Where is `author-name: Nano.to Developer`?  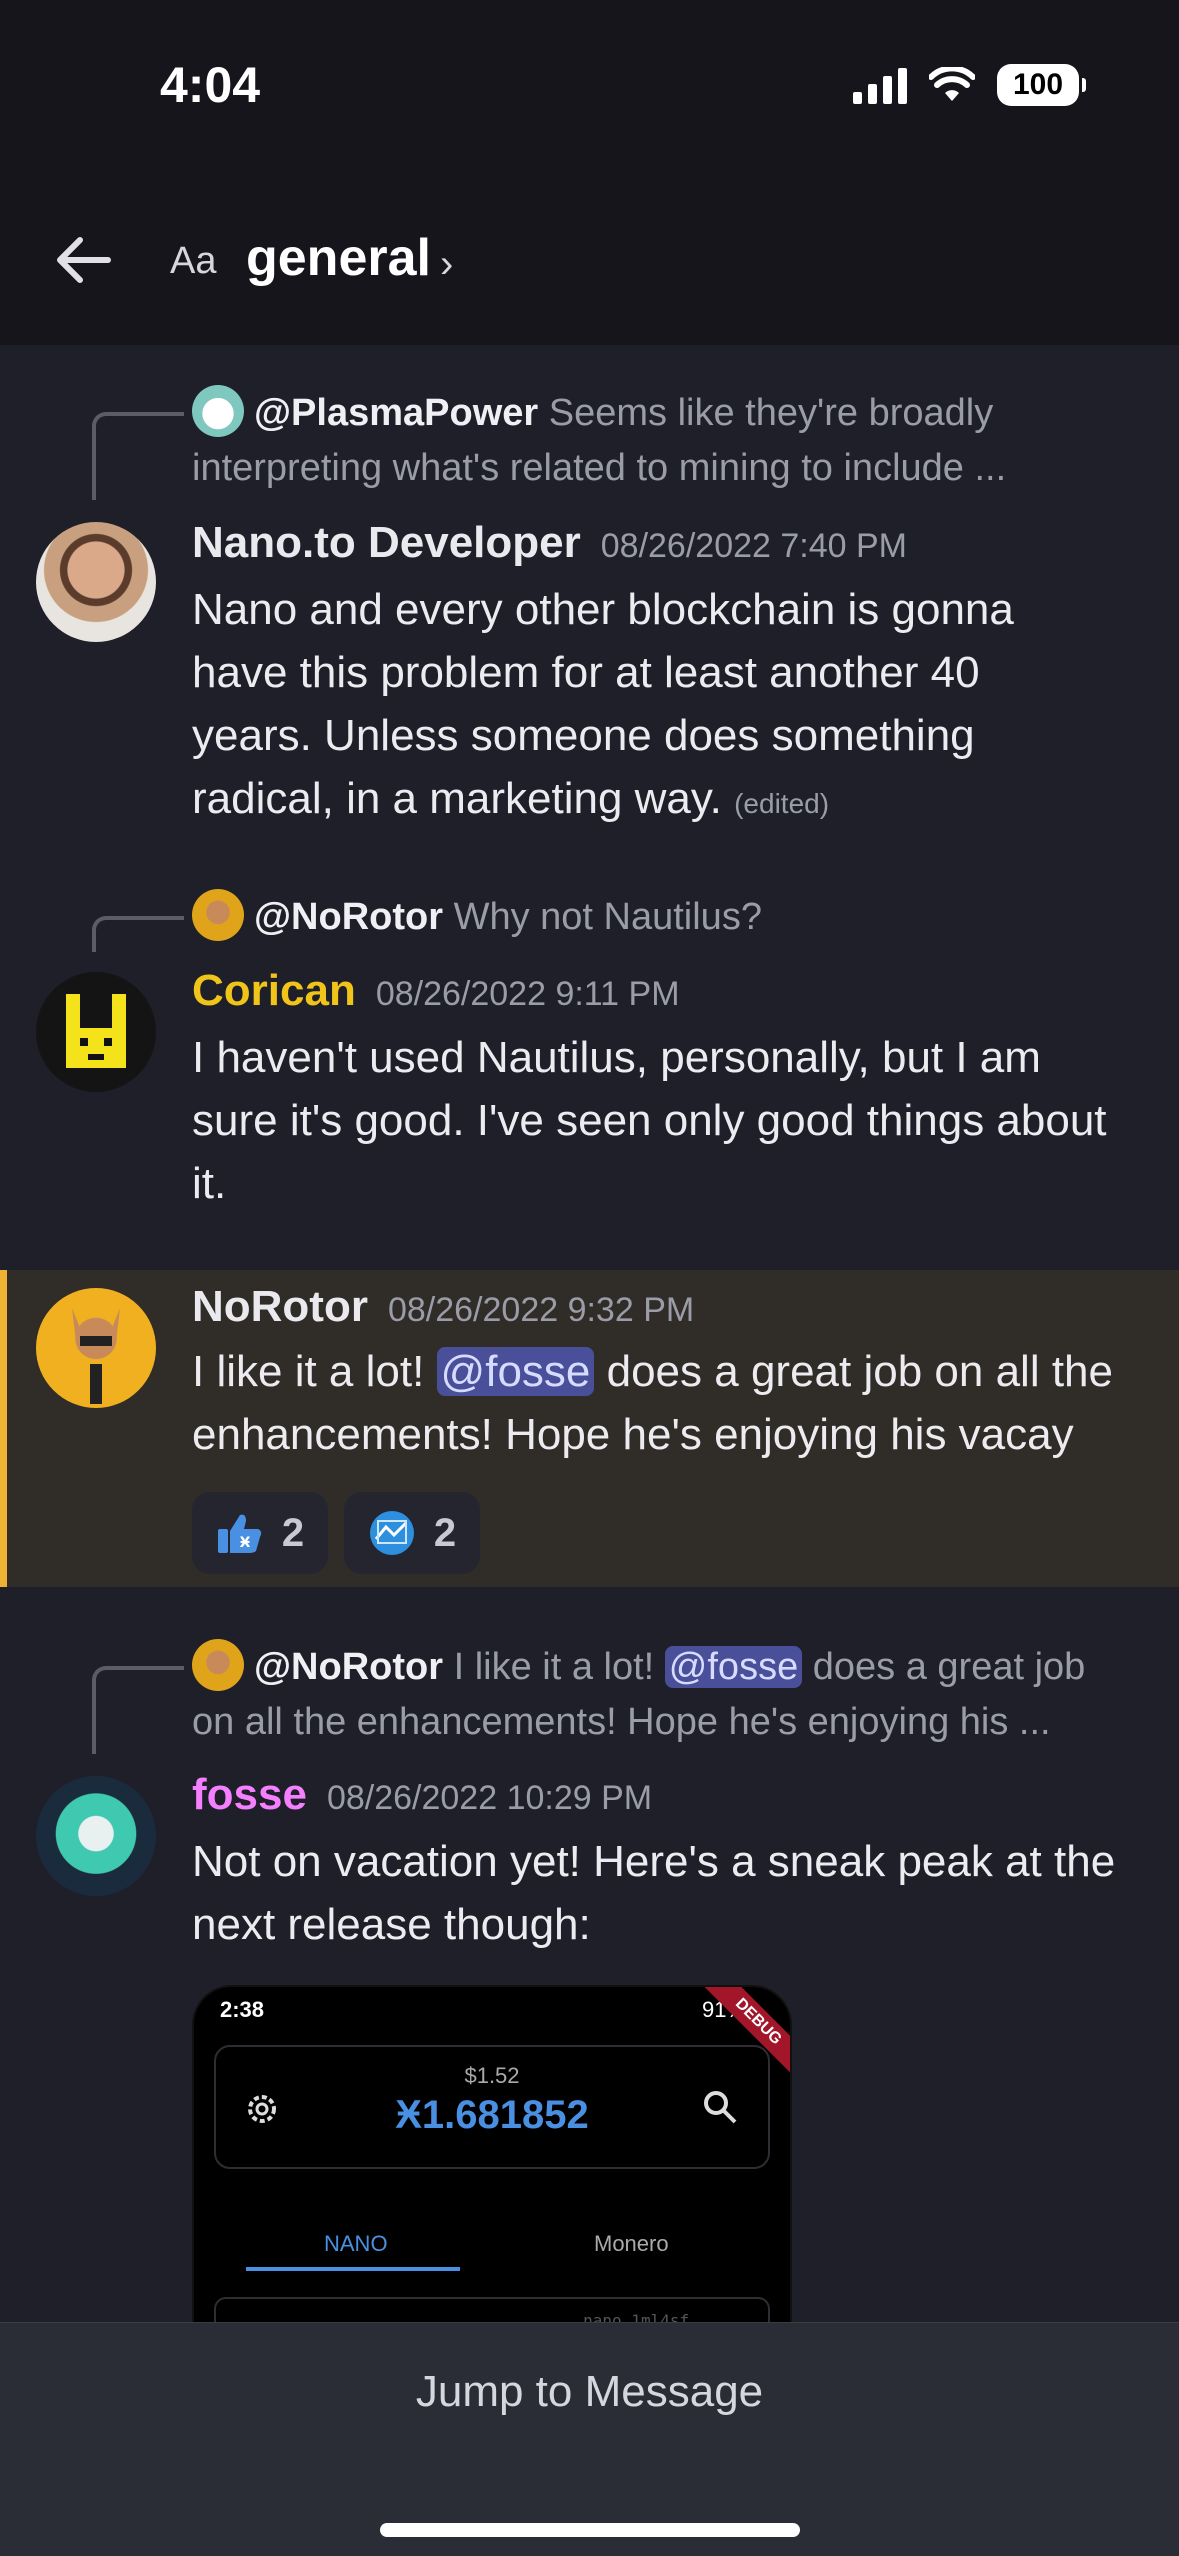
author-name: Nano.to Developer is located at coordinates (386, 542).